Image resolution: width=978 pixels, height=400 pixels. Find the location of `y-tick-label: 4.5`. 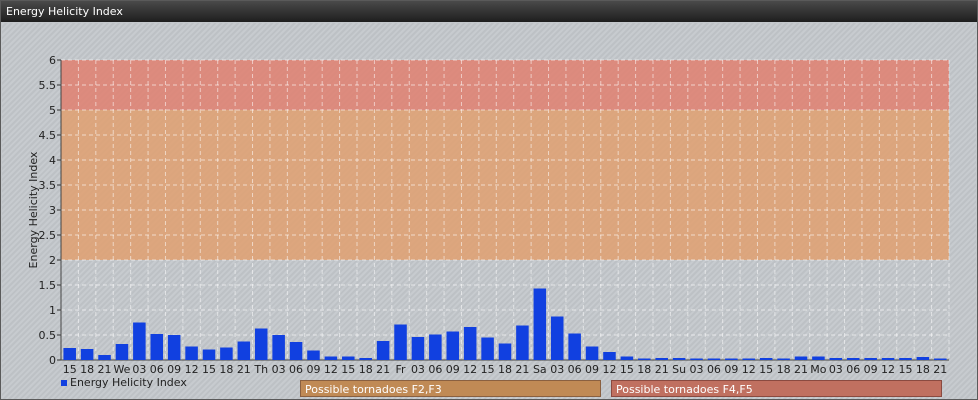

y-tick-label: 4.5 is located at coordinates (48, 135).